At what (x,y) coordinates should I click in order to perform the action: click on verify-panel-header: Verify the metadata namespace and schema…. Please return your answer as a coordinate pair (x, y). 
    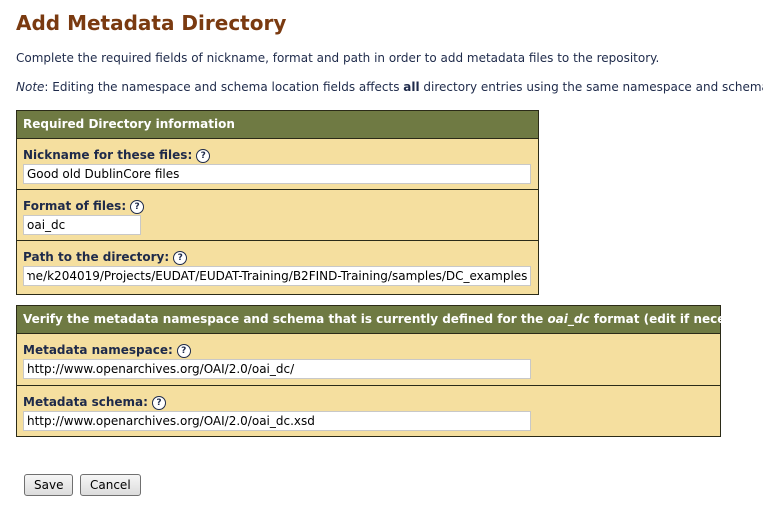
    Looking at the image, I should click on (390, 320).